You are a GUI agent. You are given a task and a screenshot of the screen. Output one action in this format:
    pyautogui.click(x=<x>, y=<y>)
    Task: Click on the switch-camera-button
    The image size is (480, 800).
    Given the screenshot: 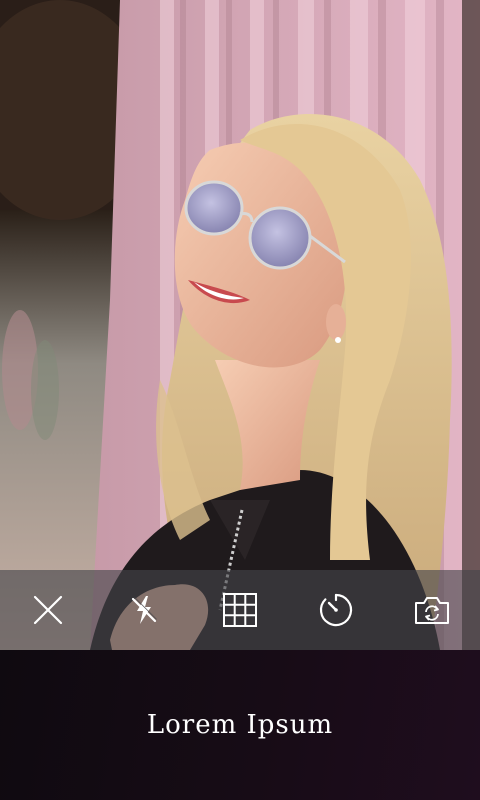 What is the action you would take?
    pyautogui.click(x=432, y=610)
    